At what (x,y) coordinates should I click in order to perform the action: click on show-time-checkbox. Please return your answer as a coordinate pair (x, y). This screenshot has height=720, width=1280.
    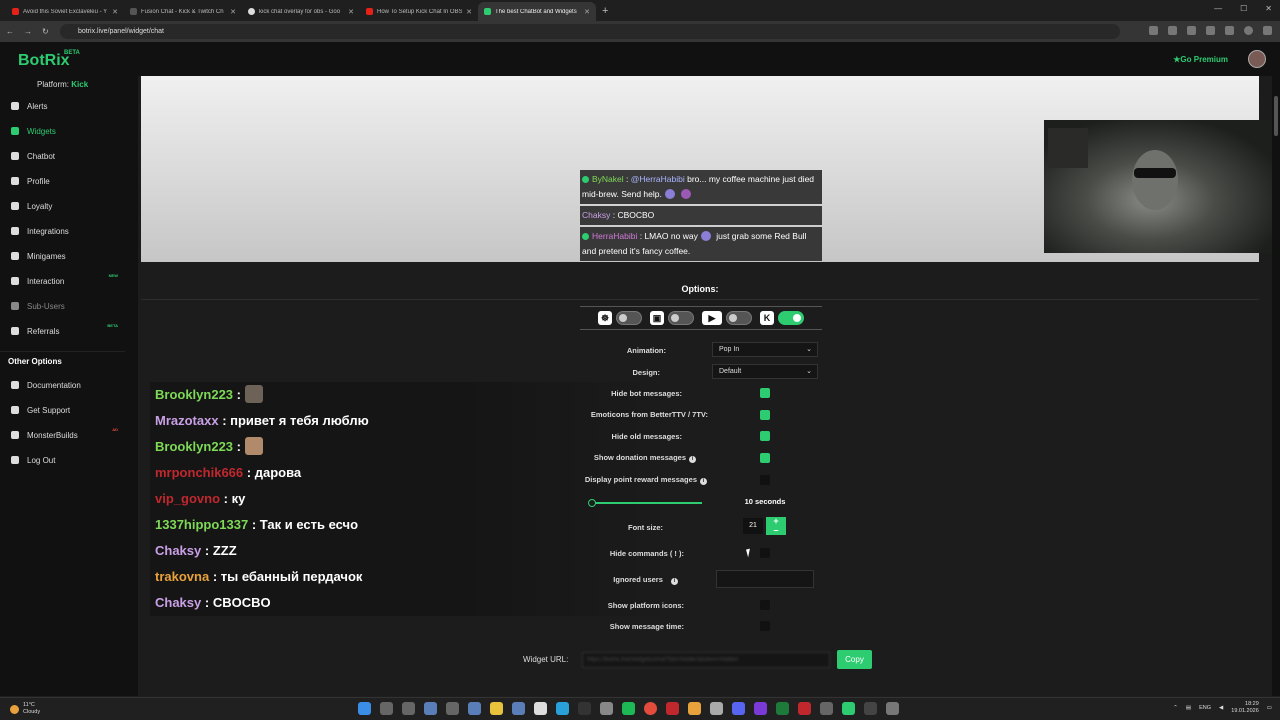
    Looking at the image, I should click on (765, 626).